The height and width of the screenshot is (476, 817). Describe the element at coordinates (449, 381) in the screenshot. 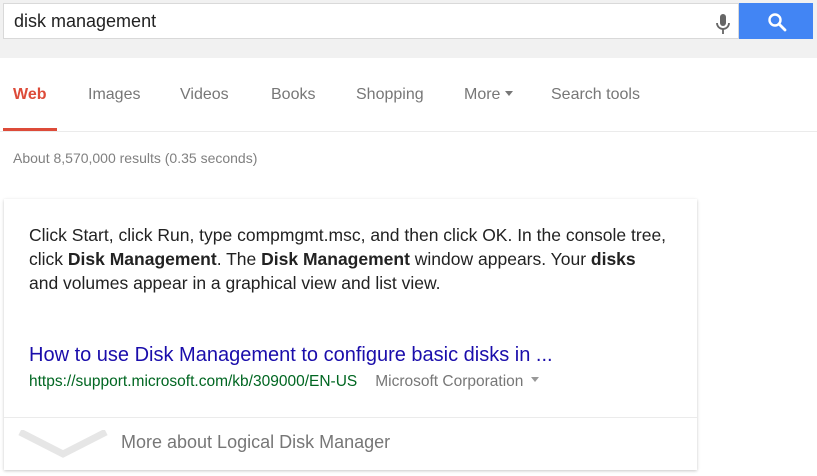

I see `result-source-label: Microsoft Corporation` at that location.